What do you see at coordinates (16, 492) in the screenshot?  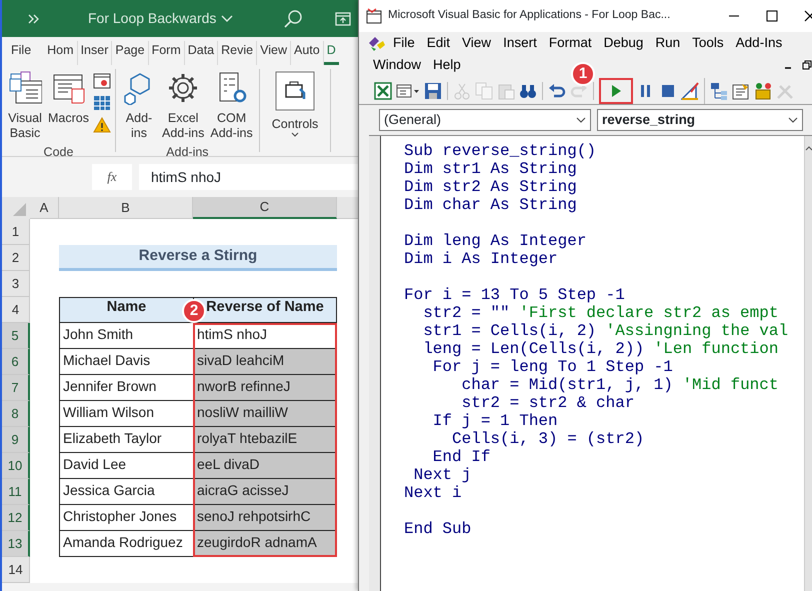 I see `row-header: 11` at bounding box center [16, 492].